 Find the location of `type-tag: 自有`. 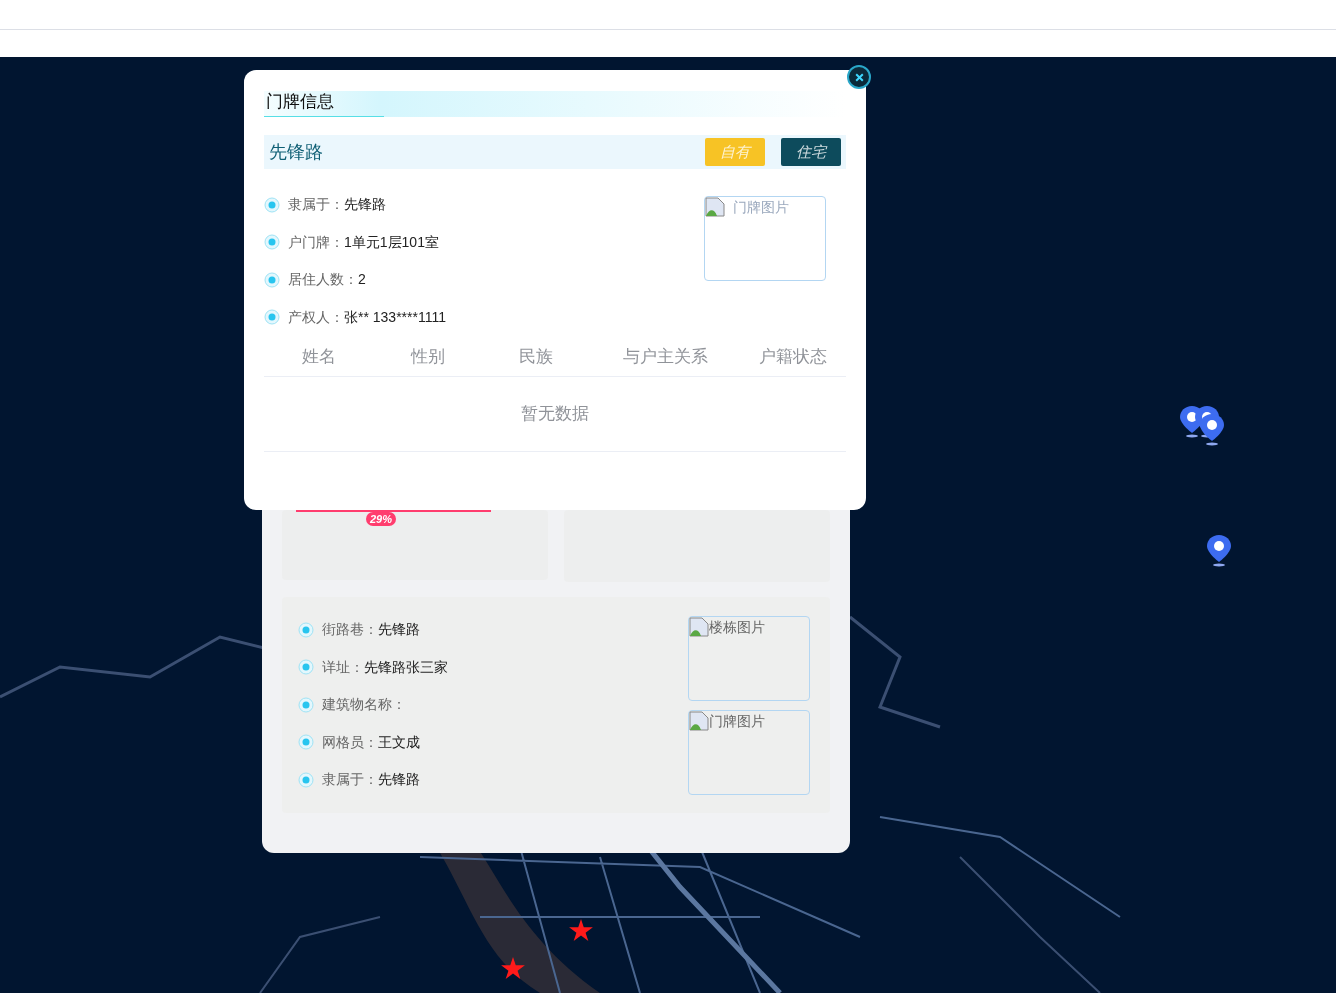

type-tag: 自有 is located at coordinates (735, 152).